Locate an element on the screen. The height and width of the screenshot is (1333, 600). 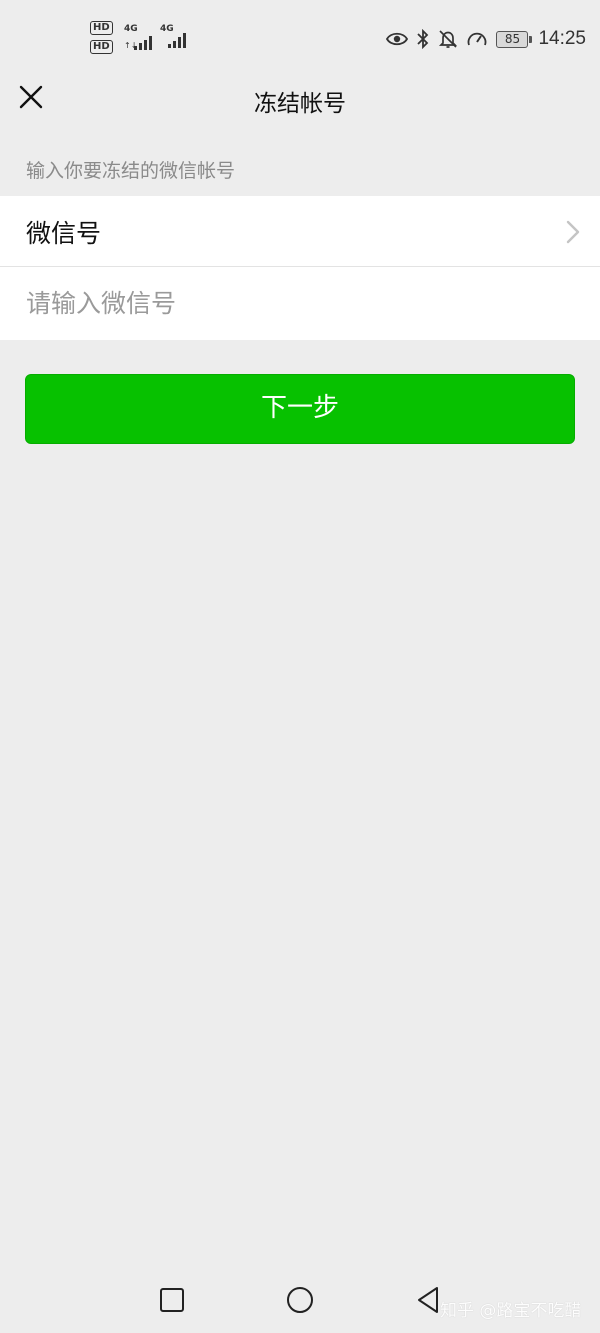
next-button: 下一步 is located at coordinates (300, 409).